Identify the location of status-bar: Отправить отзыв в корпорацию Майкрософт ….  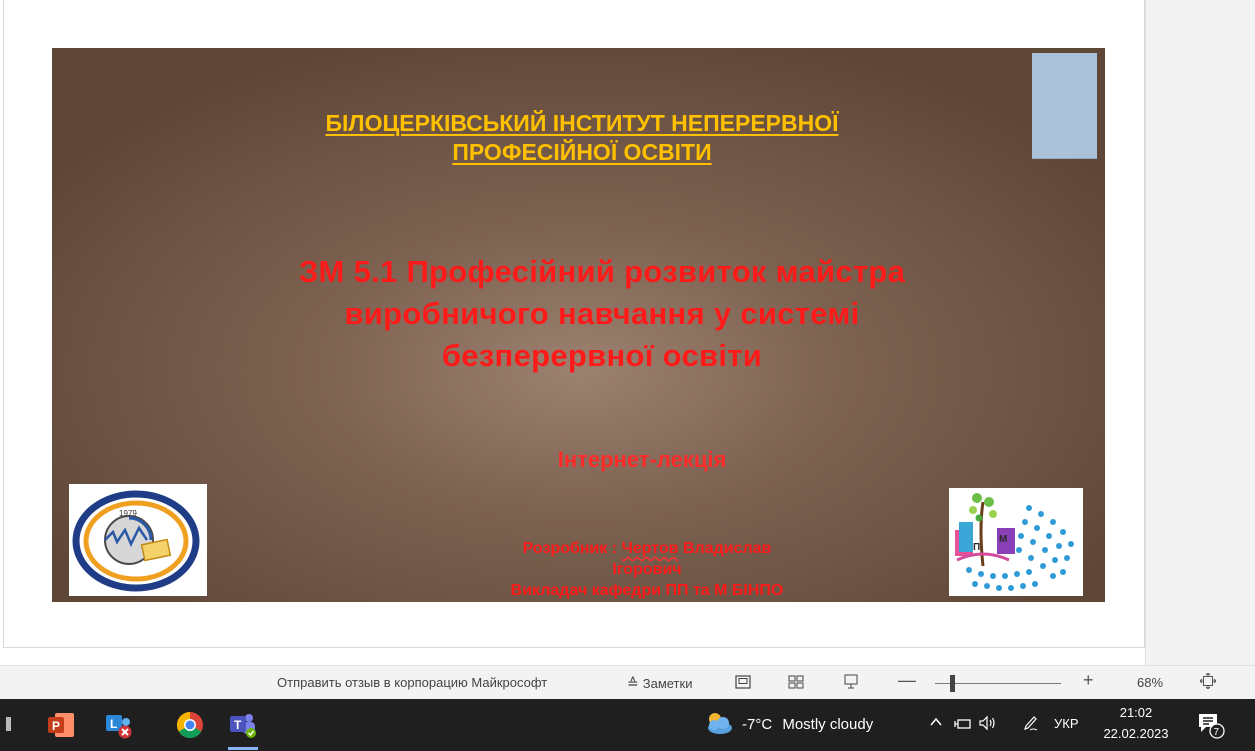
(627, 682).